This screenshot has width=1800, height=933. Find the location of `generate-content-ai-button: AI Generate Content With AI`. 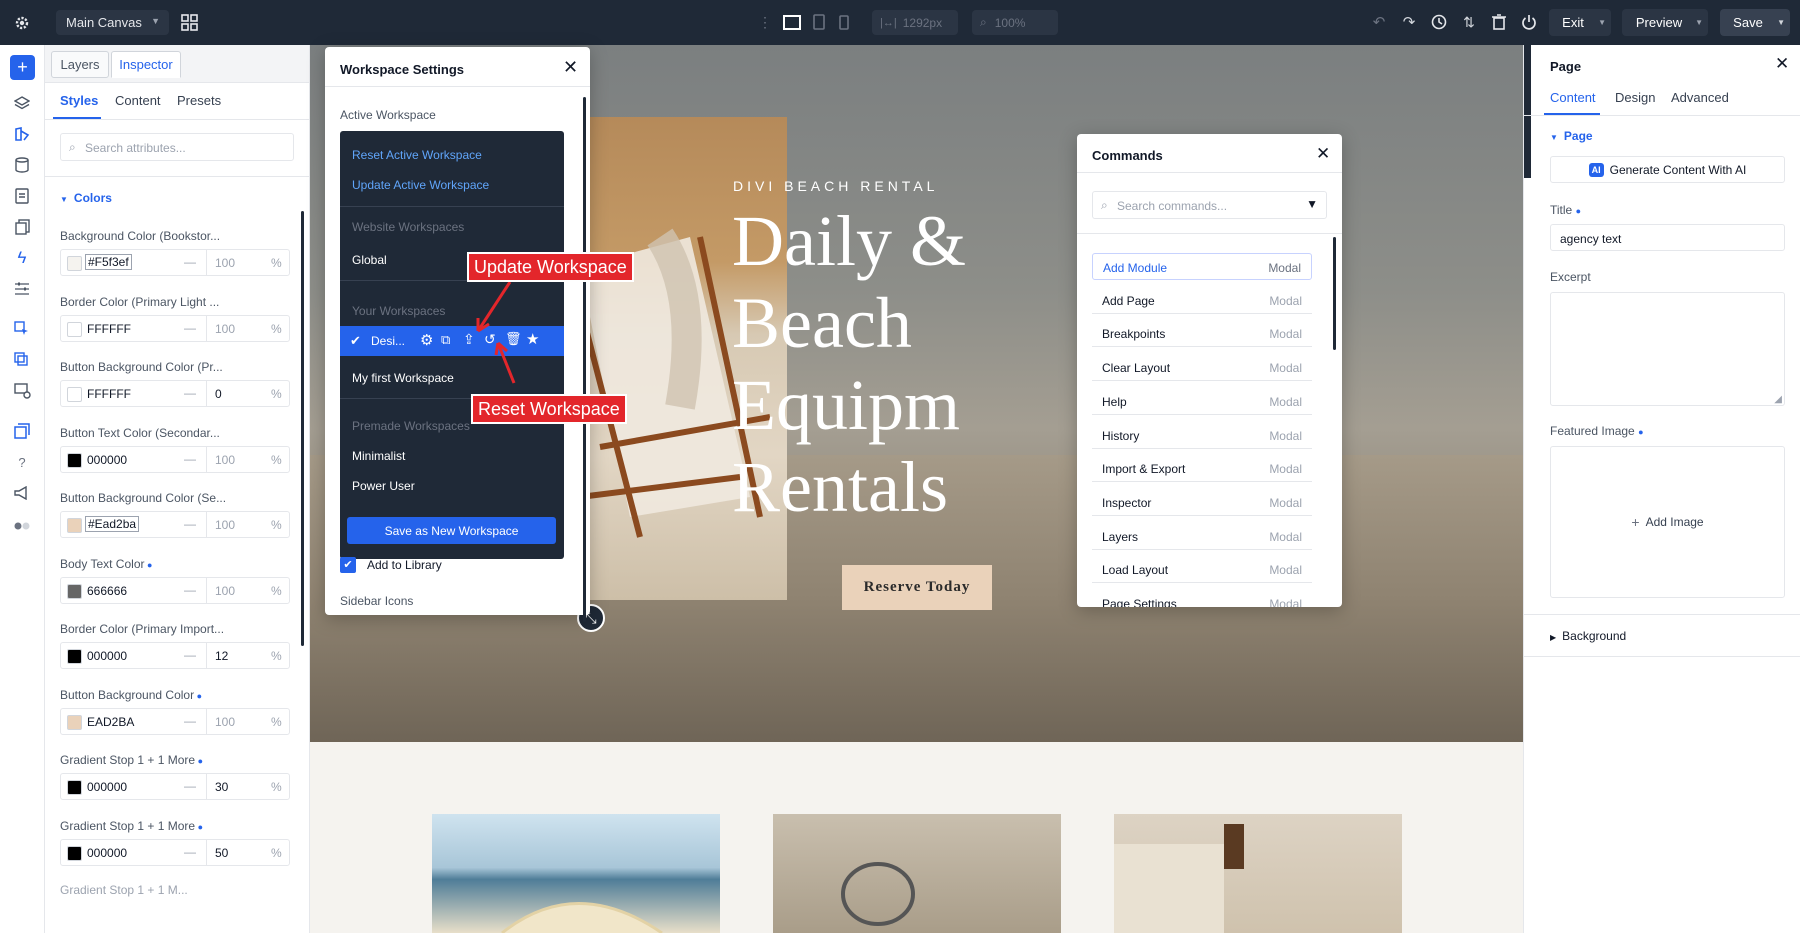

generate-content-ai-button: AI Generate Content With AI is located at coordinates (1667, 169).